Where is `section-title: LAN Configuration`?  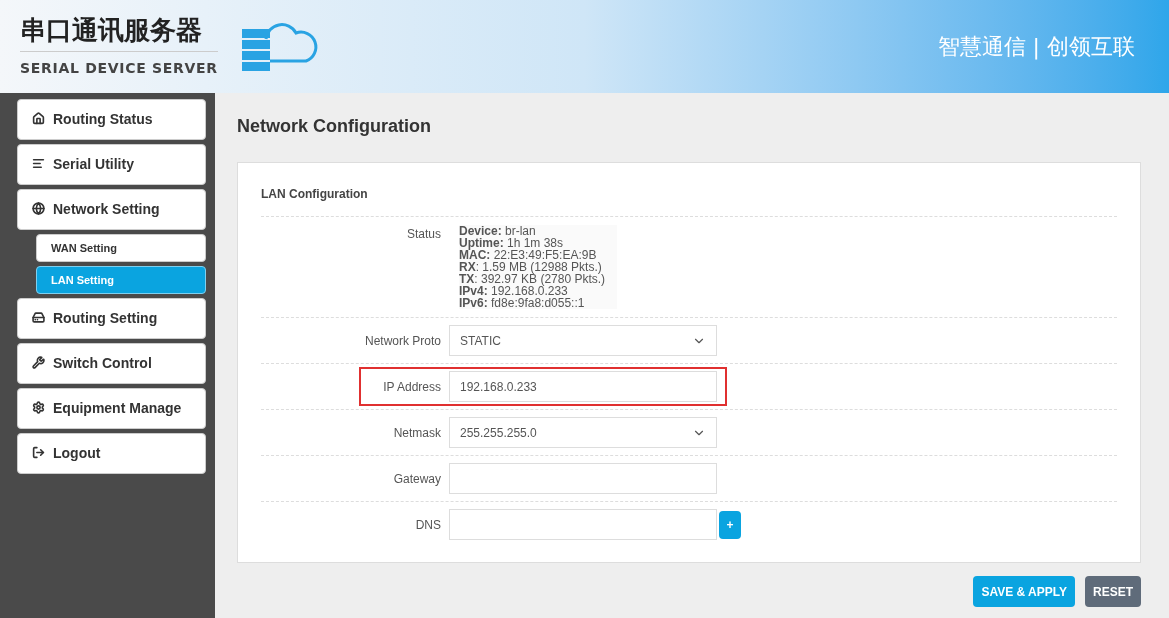
section-title: LAN Configuration is located at coordinates (315, 194).